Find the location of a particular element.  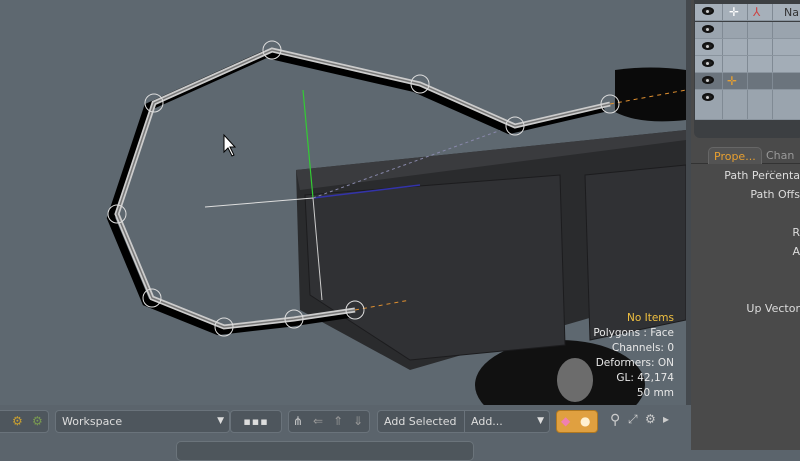

arrow-up-icon: ⇑ is located at coordinates (338, 421).